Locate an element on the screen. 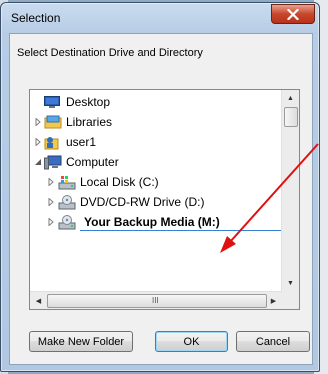 The image size is (328, 374). tree-item-local-disk-c: Local Disk (C:) is located at coordinates (102, 182).